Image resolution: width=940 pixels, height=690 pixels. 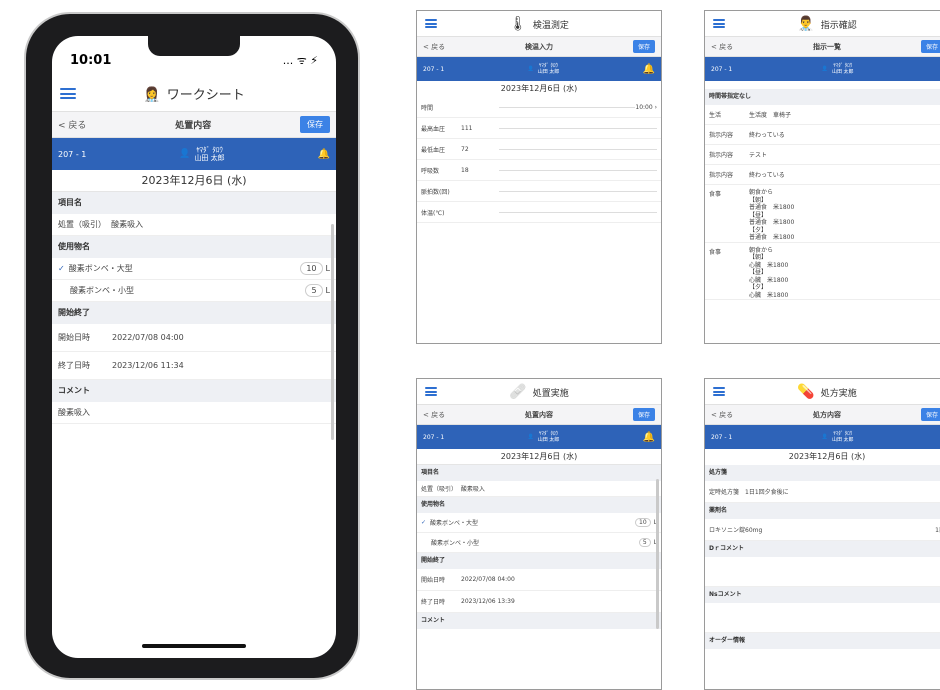 What do you see at coordinates (194, 313) in the screenshot?
I see `section-period: 開始終了` at bounding box center [194, 313].